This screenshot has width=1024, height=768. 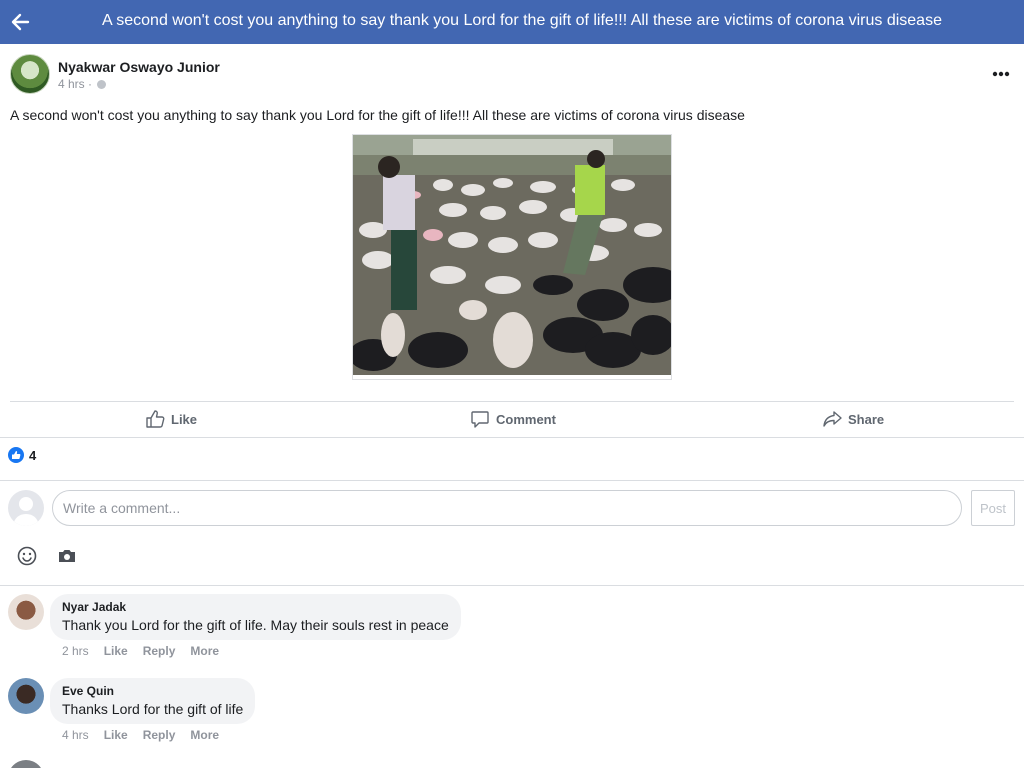 What do you see at coordinates (1001, 71) in the screenshot?
I see `more-horizontal-icon` at bounding box center [1001, 71].